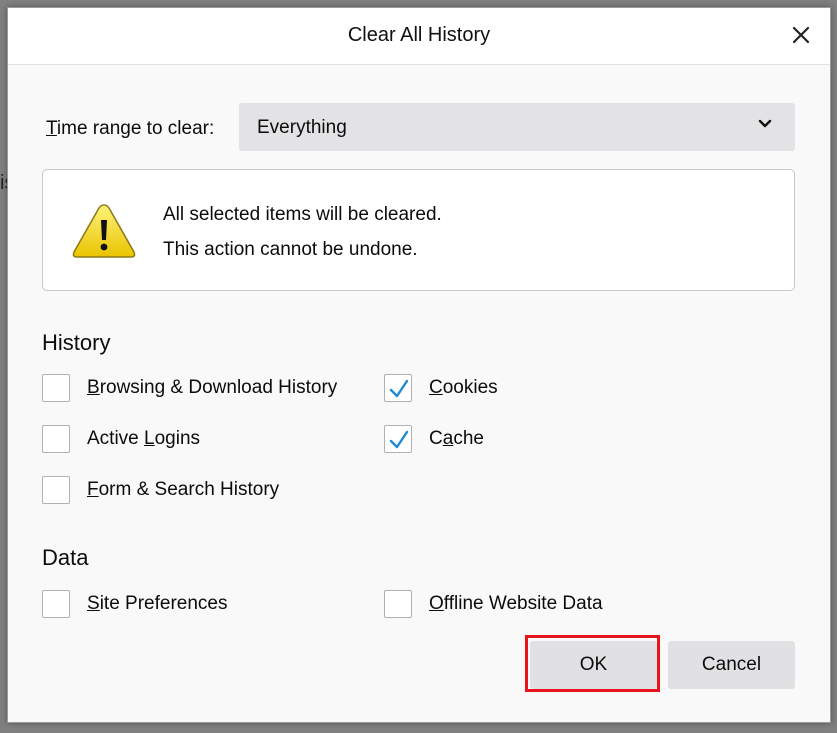 The height and width of the screenshot is (733, 837). What do you see at coordinates (144, 438) in the screenshot?
I see `checkbox-label: Active Logins` at bounding box center [144, 438].